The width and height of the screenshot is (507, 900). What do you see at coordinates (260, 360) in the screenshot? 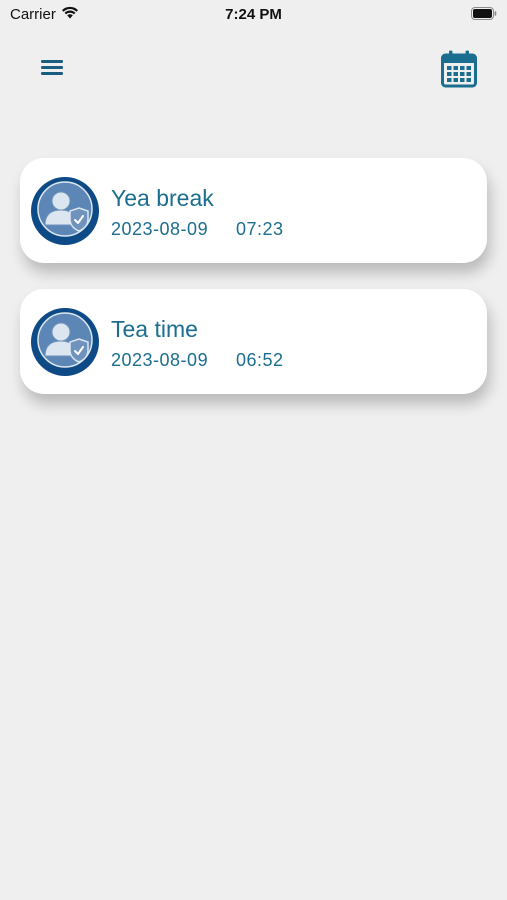
I see `entry-time: 06:52` at bounding box center [260, 360].